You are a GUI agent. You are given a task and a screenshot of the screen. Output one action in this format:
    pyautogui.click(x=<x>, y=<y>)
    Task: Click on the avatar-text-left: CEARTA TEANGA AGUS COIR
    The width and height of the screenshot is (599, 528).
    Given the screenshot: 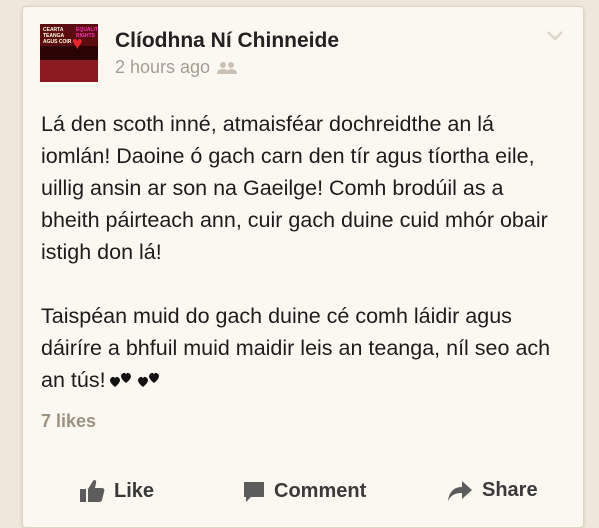 What is the action you would take?
    pyautogui.click(x=57, y=36)
    